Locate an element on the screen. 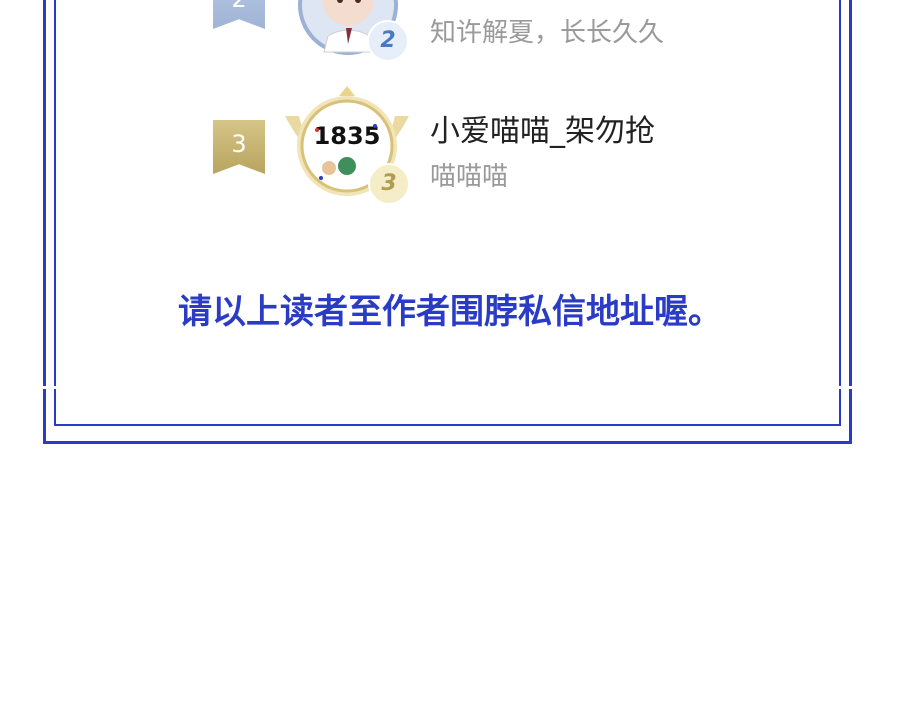  rank-3-message: 喵喵喵 is located at coordinates (469, 177).